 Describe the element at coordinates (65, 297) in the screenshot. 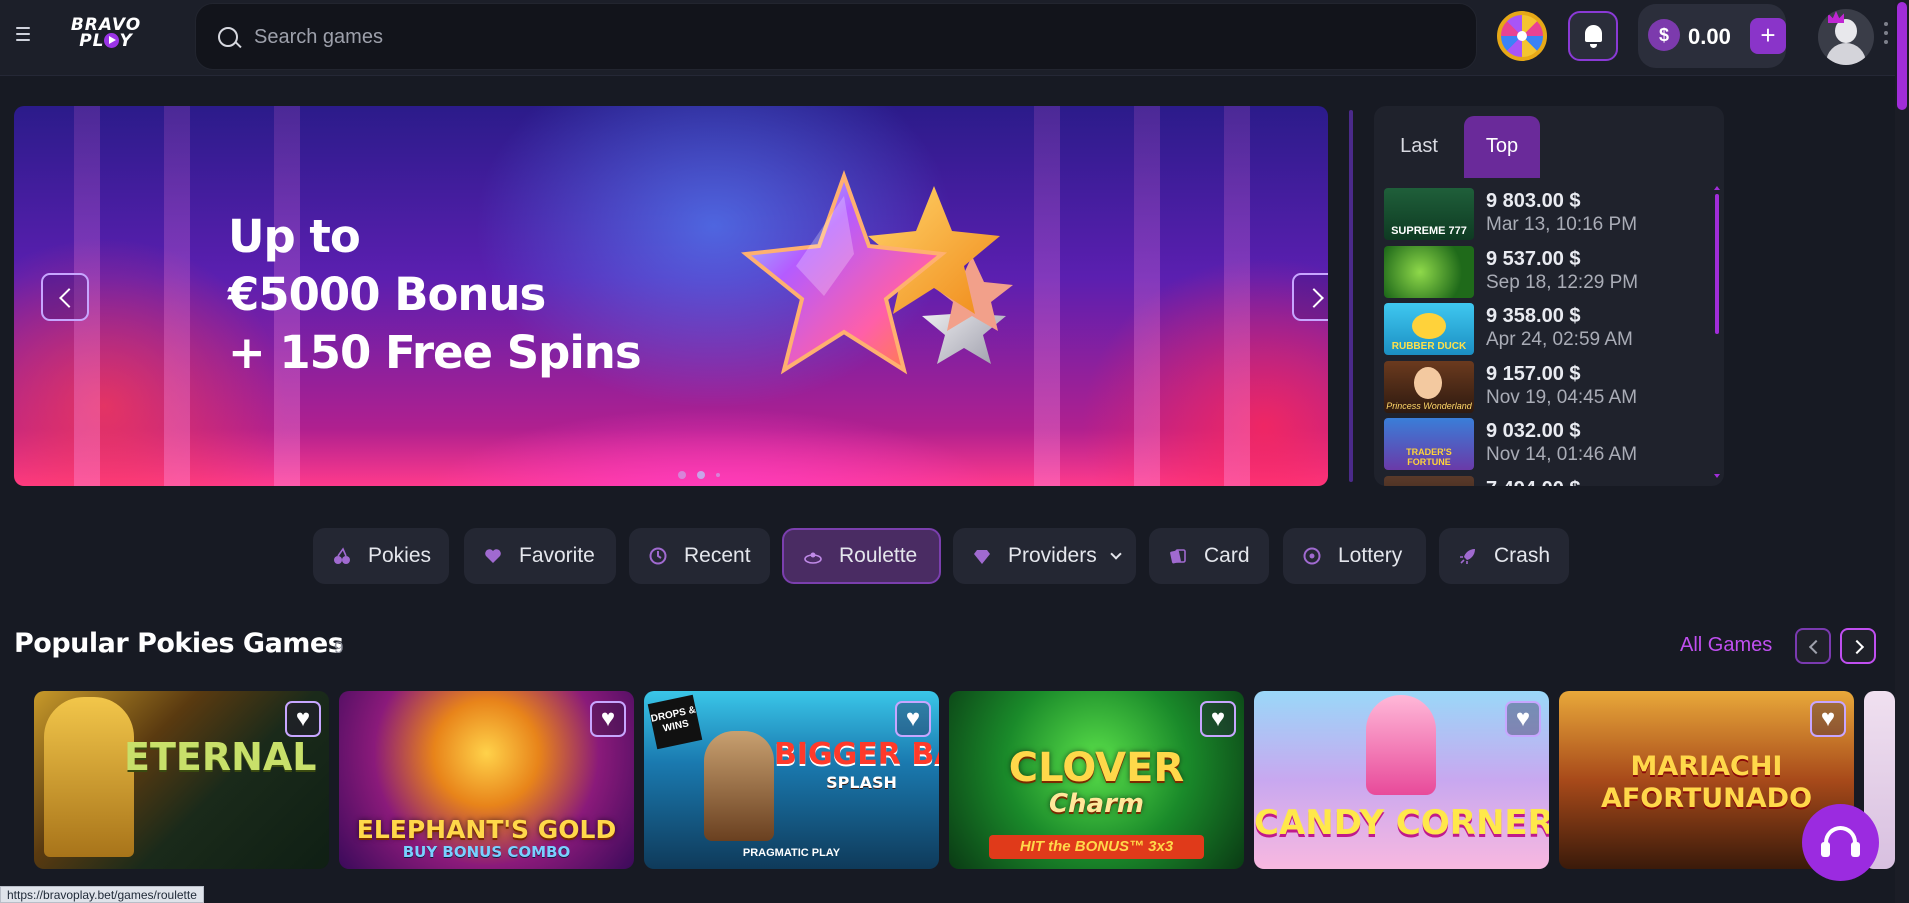

I see `banner-prev-button` at that location.